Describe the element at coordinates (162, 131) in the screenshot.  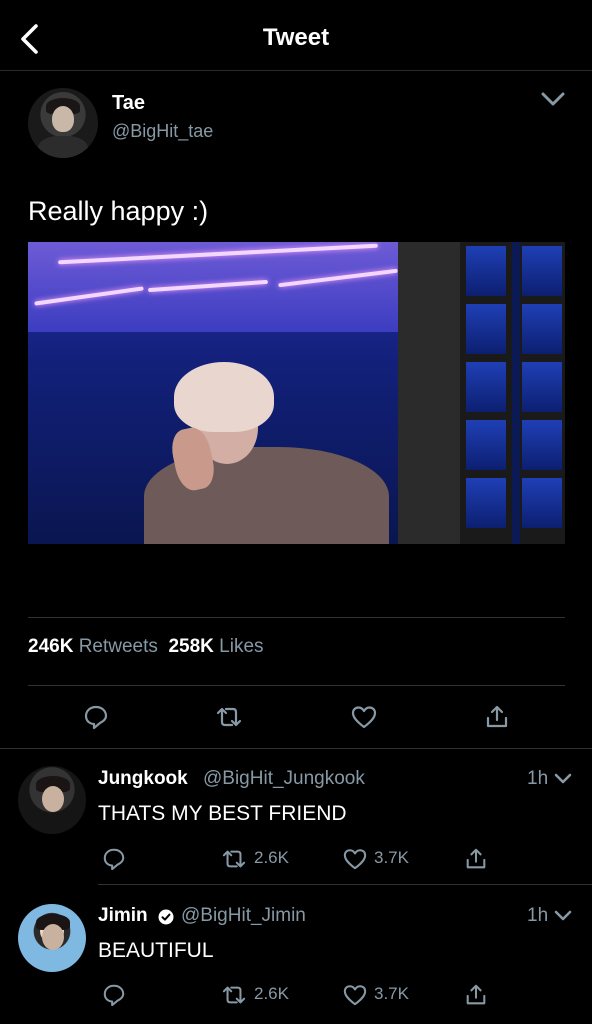
I see `author-handle: @BigHit_tae` at that location.